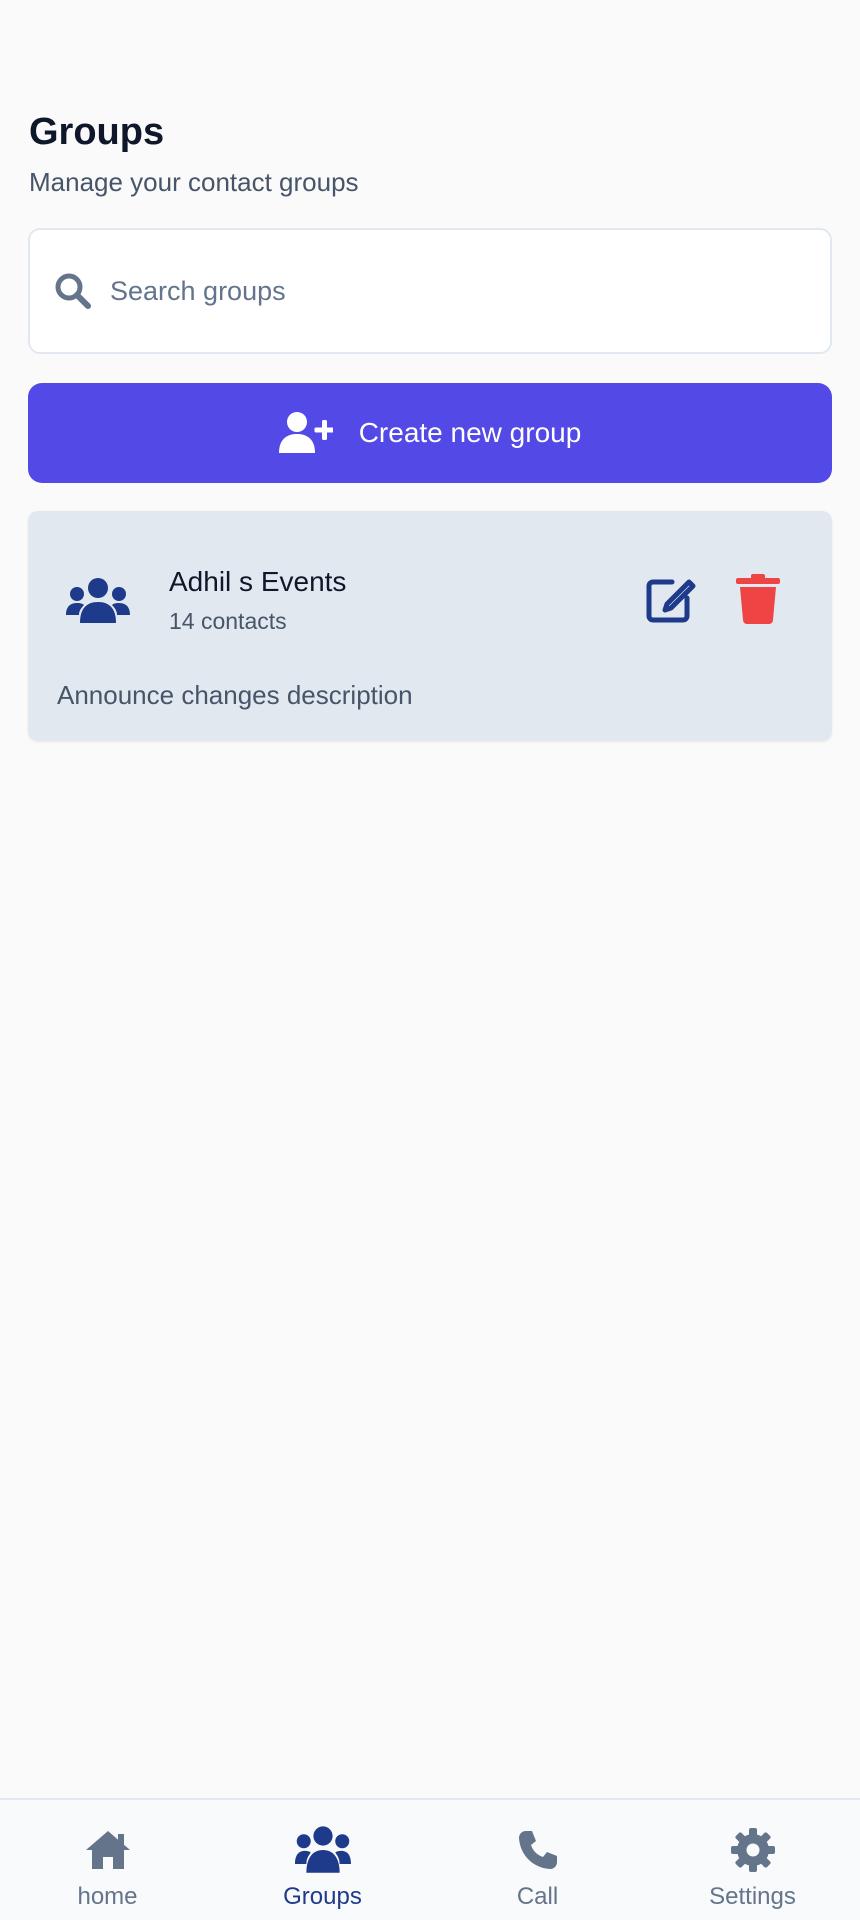  Describe the element at coordinates (322, 1896) in the screenshot. I see `nav-label-groups: Groups` at that location.